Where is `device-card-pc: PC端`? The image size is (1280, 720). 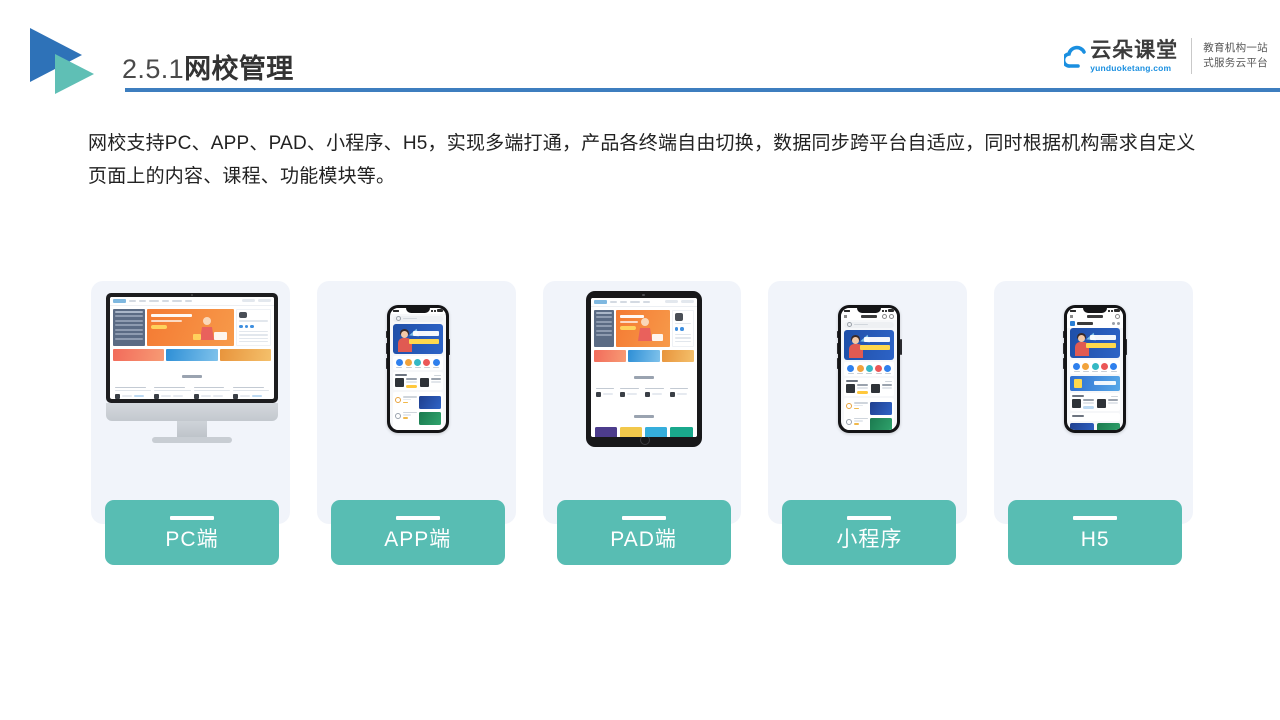 device-card-pc: PC端 is located at coordinates (190, 423).